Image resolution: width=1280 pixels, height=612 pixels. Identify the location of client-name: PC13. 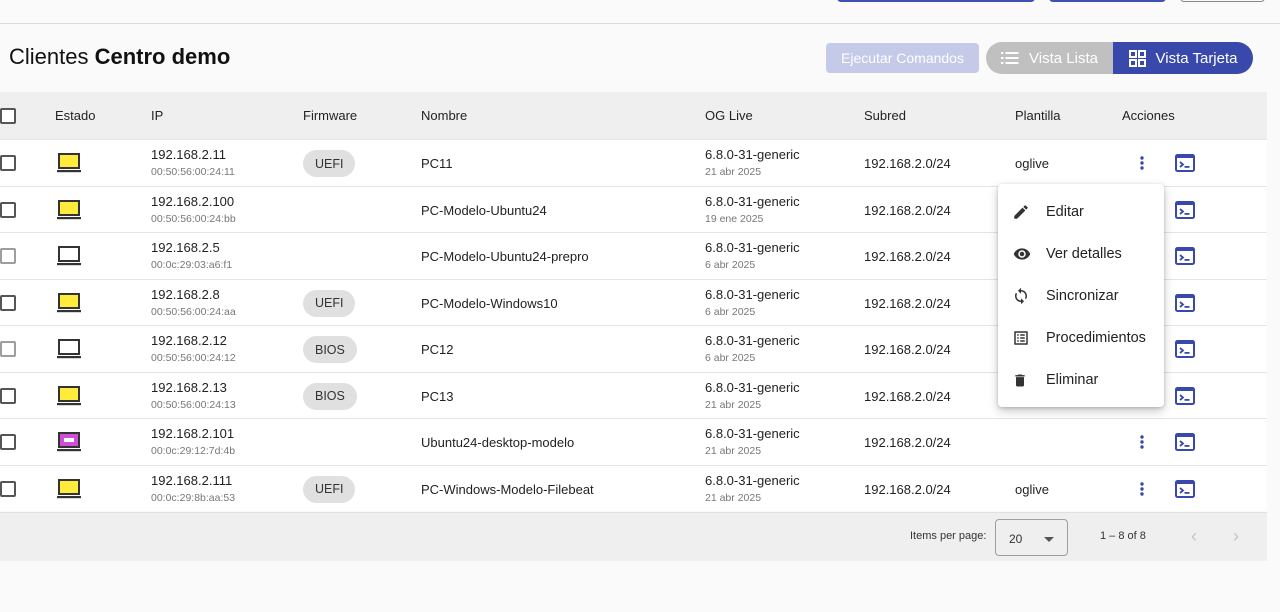
(437, 396).